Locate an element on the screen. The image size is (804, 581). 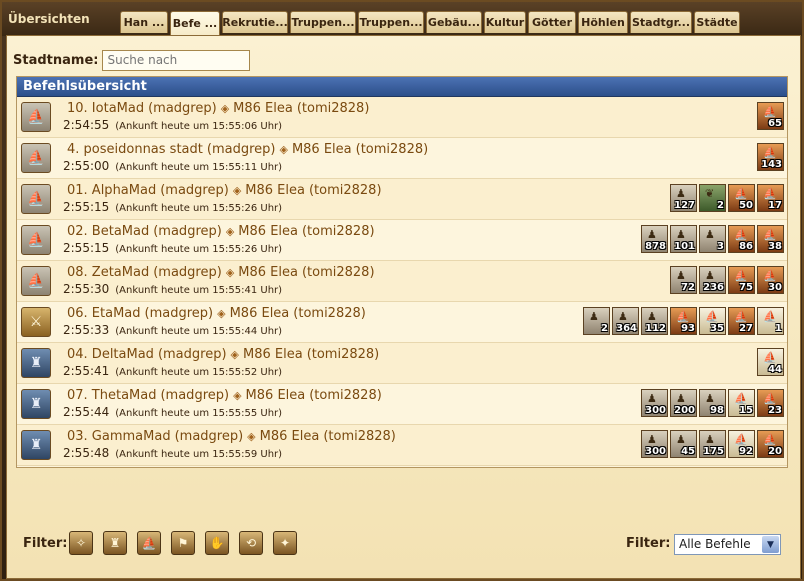
command-timing: 2:55:41 (Ankunft heute um 15:55:52 Uhr) is located at coordinates (172, 371).